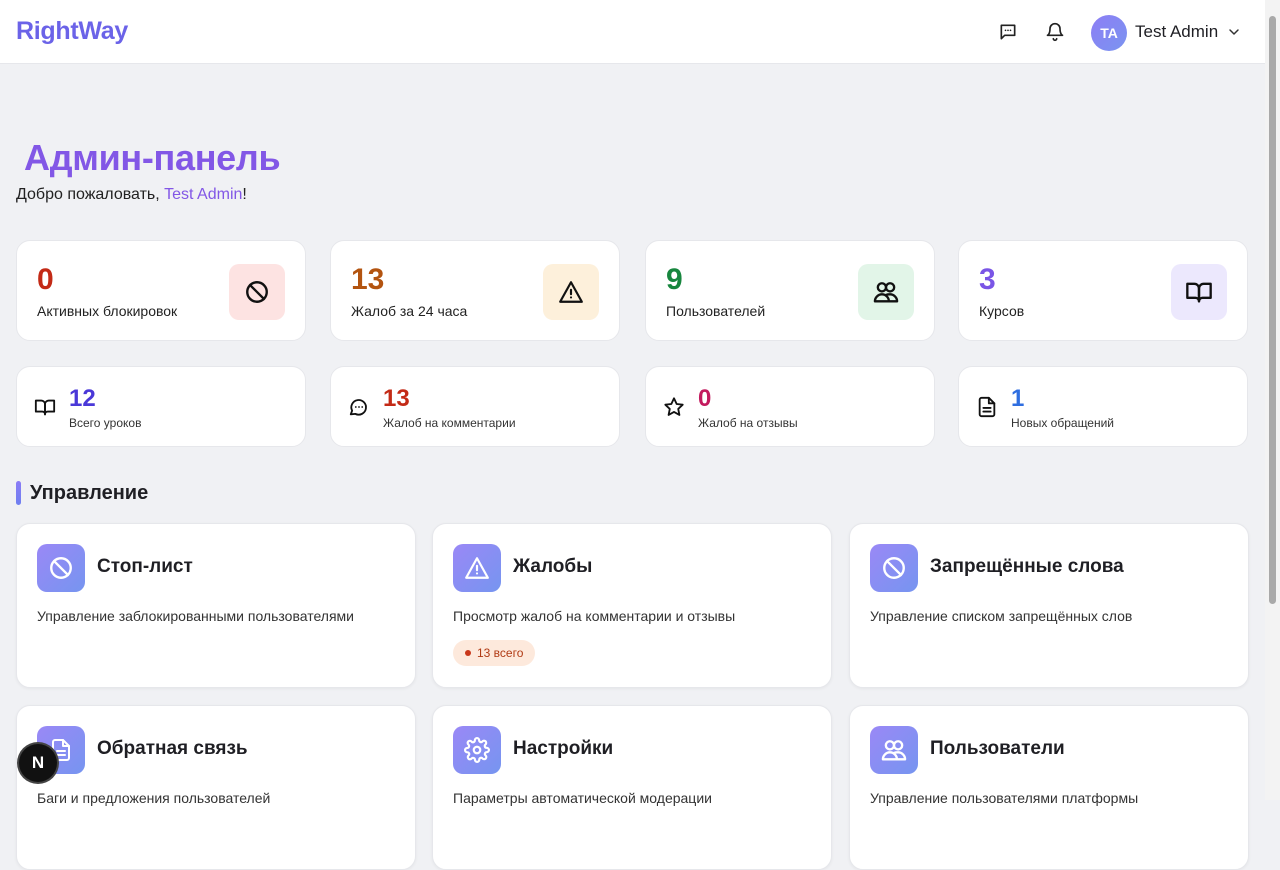 This screenshot has width=1280, height=870. What do you see at coordinates (748, 423) in the screenshot?
I see `mini-stat-label: Жалоб на отзывы` at bounding box center [748, 423].